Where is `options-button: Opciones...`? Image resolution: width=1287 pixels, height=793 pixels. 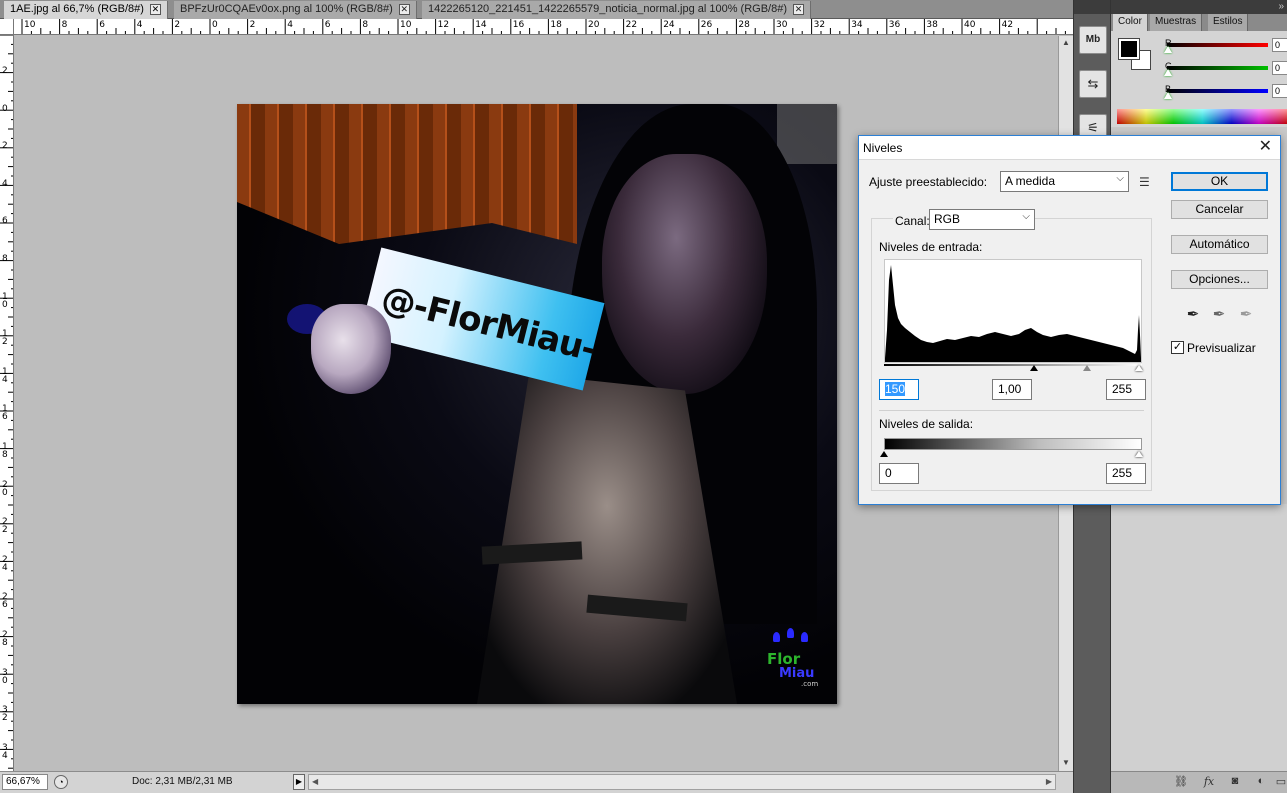 options-button: Opciones... is located at coordinates (1219, 279).